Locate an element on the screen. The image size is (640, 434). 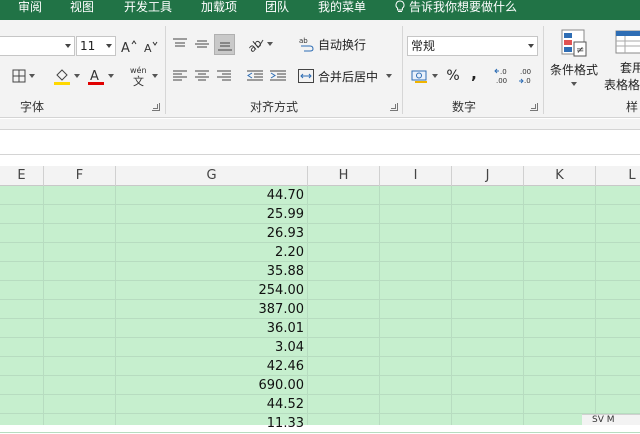
decrease-decimal-icon: .00.0 is located at coordinates (525, 76).